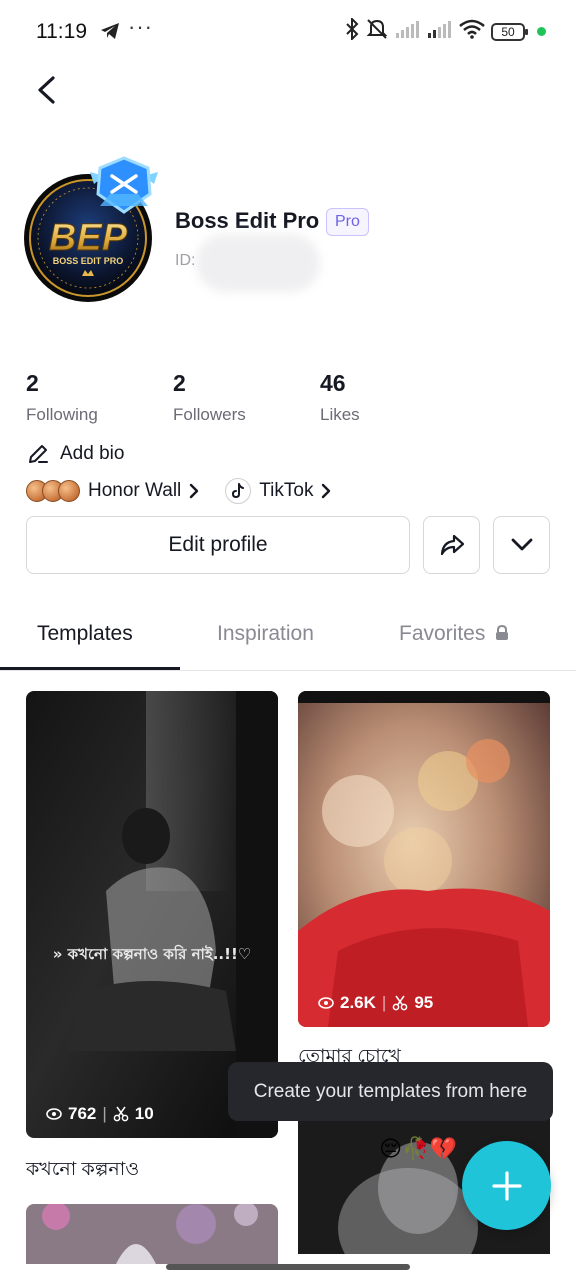 This screenshot has width=576, height=1280. I want to click on profile-tabs: Templates Inspiration Favorites, so click(288, 635).